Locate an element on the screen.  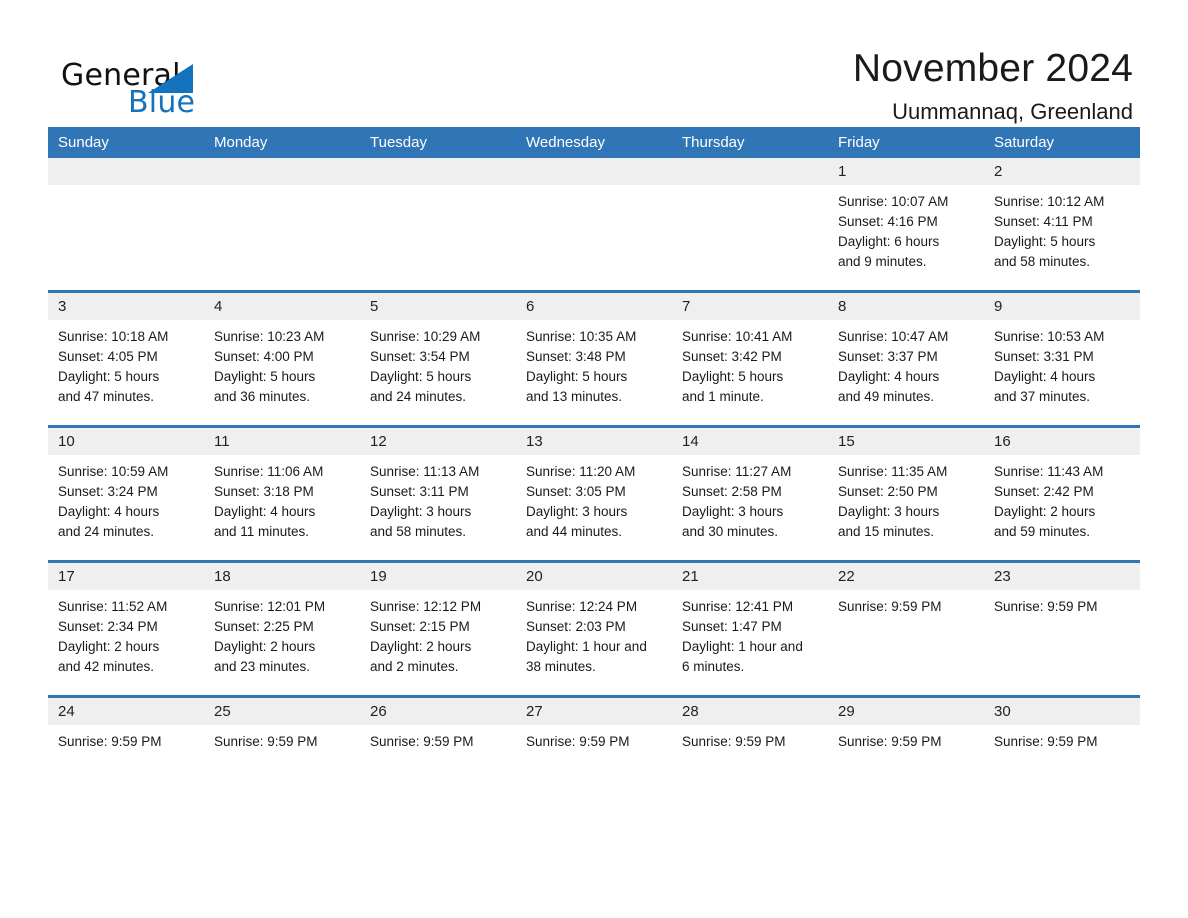
day-detail-line: Sunset: 4:16 PM is located at coordinates (888, 221).